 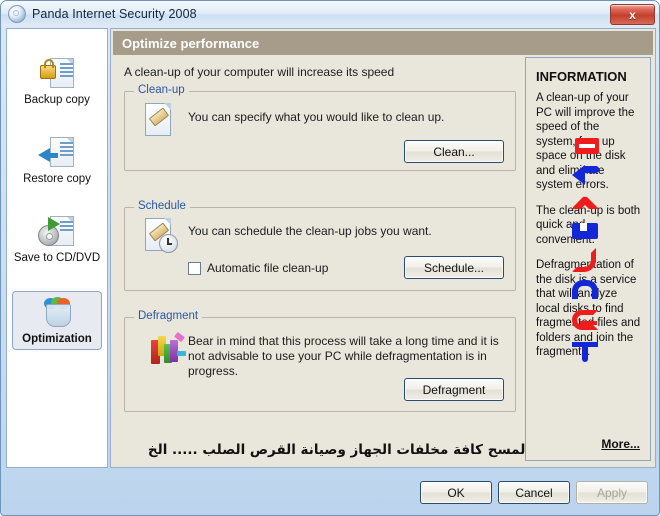 What do you see at coordinates (585, 231) in the screenshot?
I see `blue-block-glyph` at bounding box center [585, 231].